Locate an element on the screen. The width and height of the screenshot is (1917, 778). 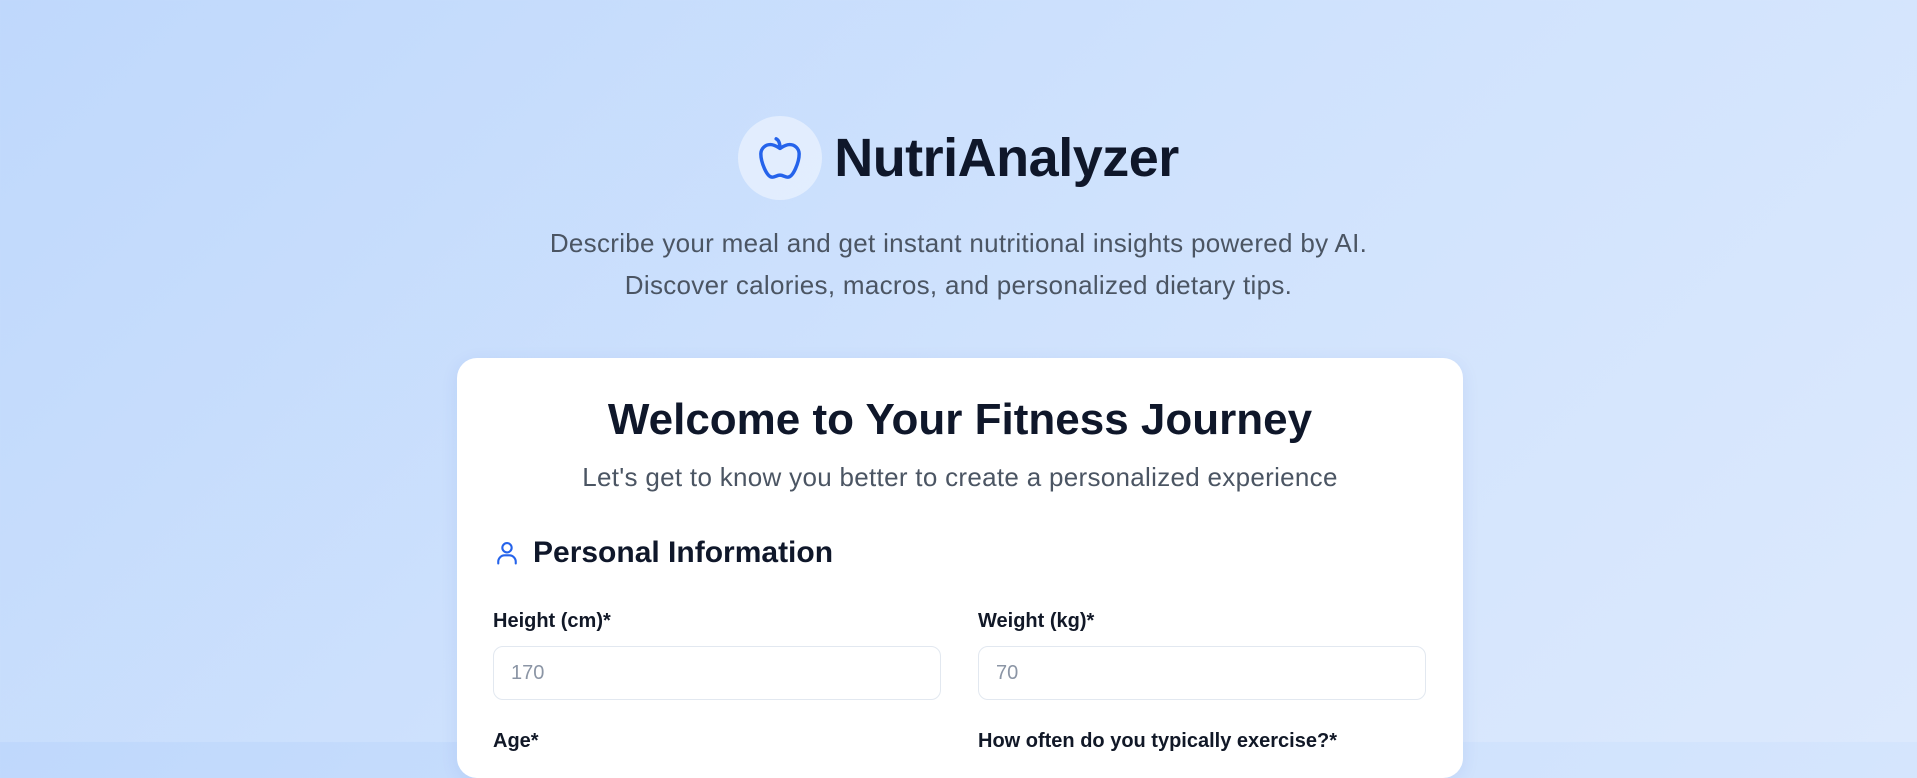
app-title: NutriAnalyzer is located at coordinates (1006, 158).